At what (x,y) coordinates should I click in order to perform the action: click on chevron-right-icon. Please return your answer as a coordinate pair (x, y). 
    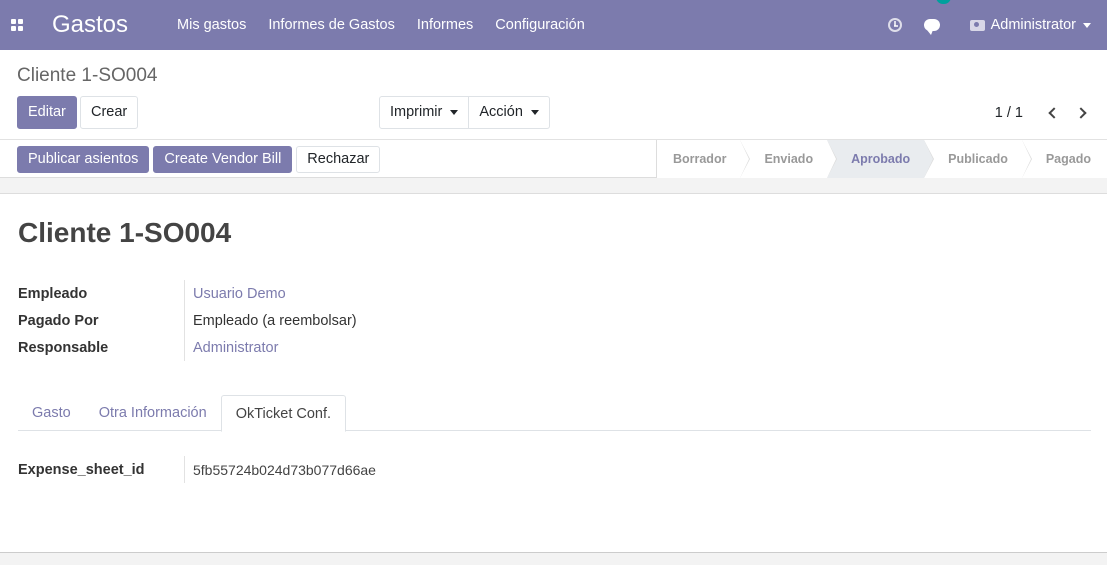
    Looking at the image, I should click on (1080, 112).